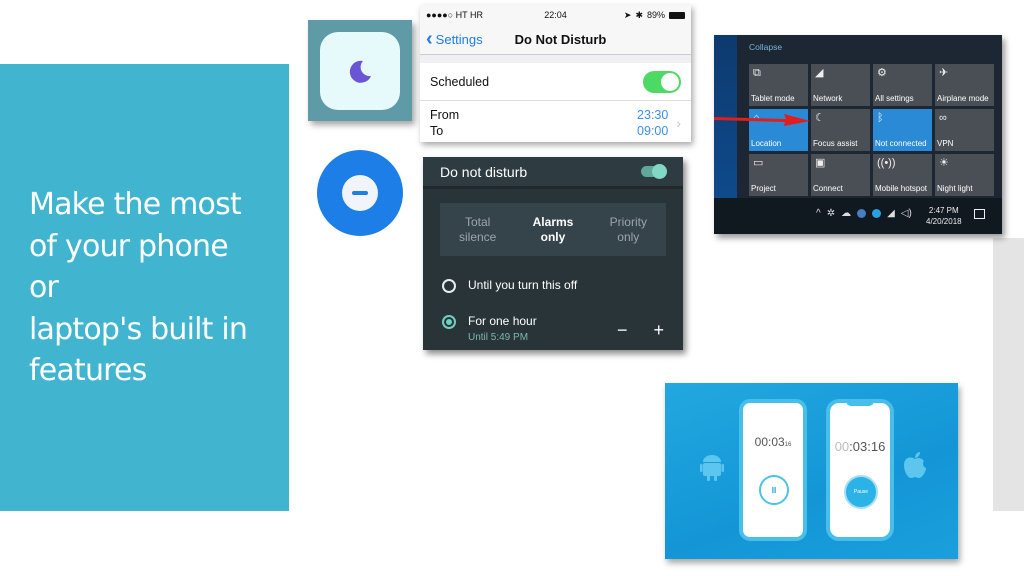 The height and width of the screenshot is (576, 1024). I want to click on ios-pause-button: Pause, so click(861, 492).